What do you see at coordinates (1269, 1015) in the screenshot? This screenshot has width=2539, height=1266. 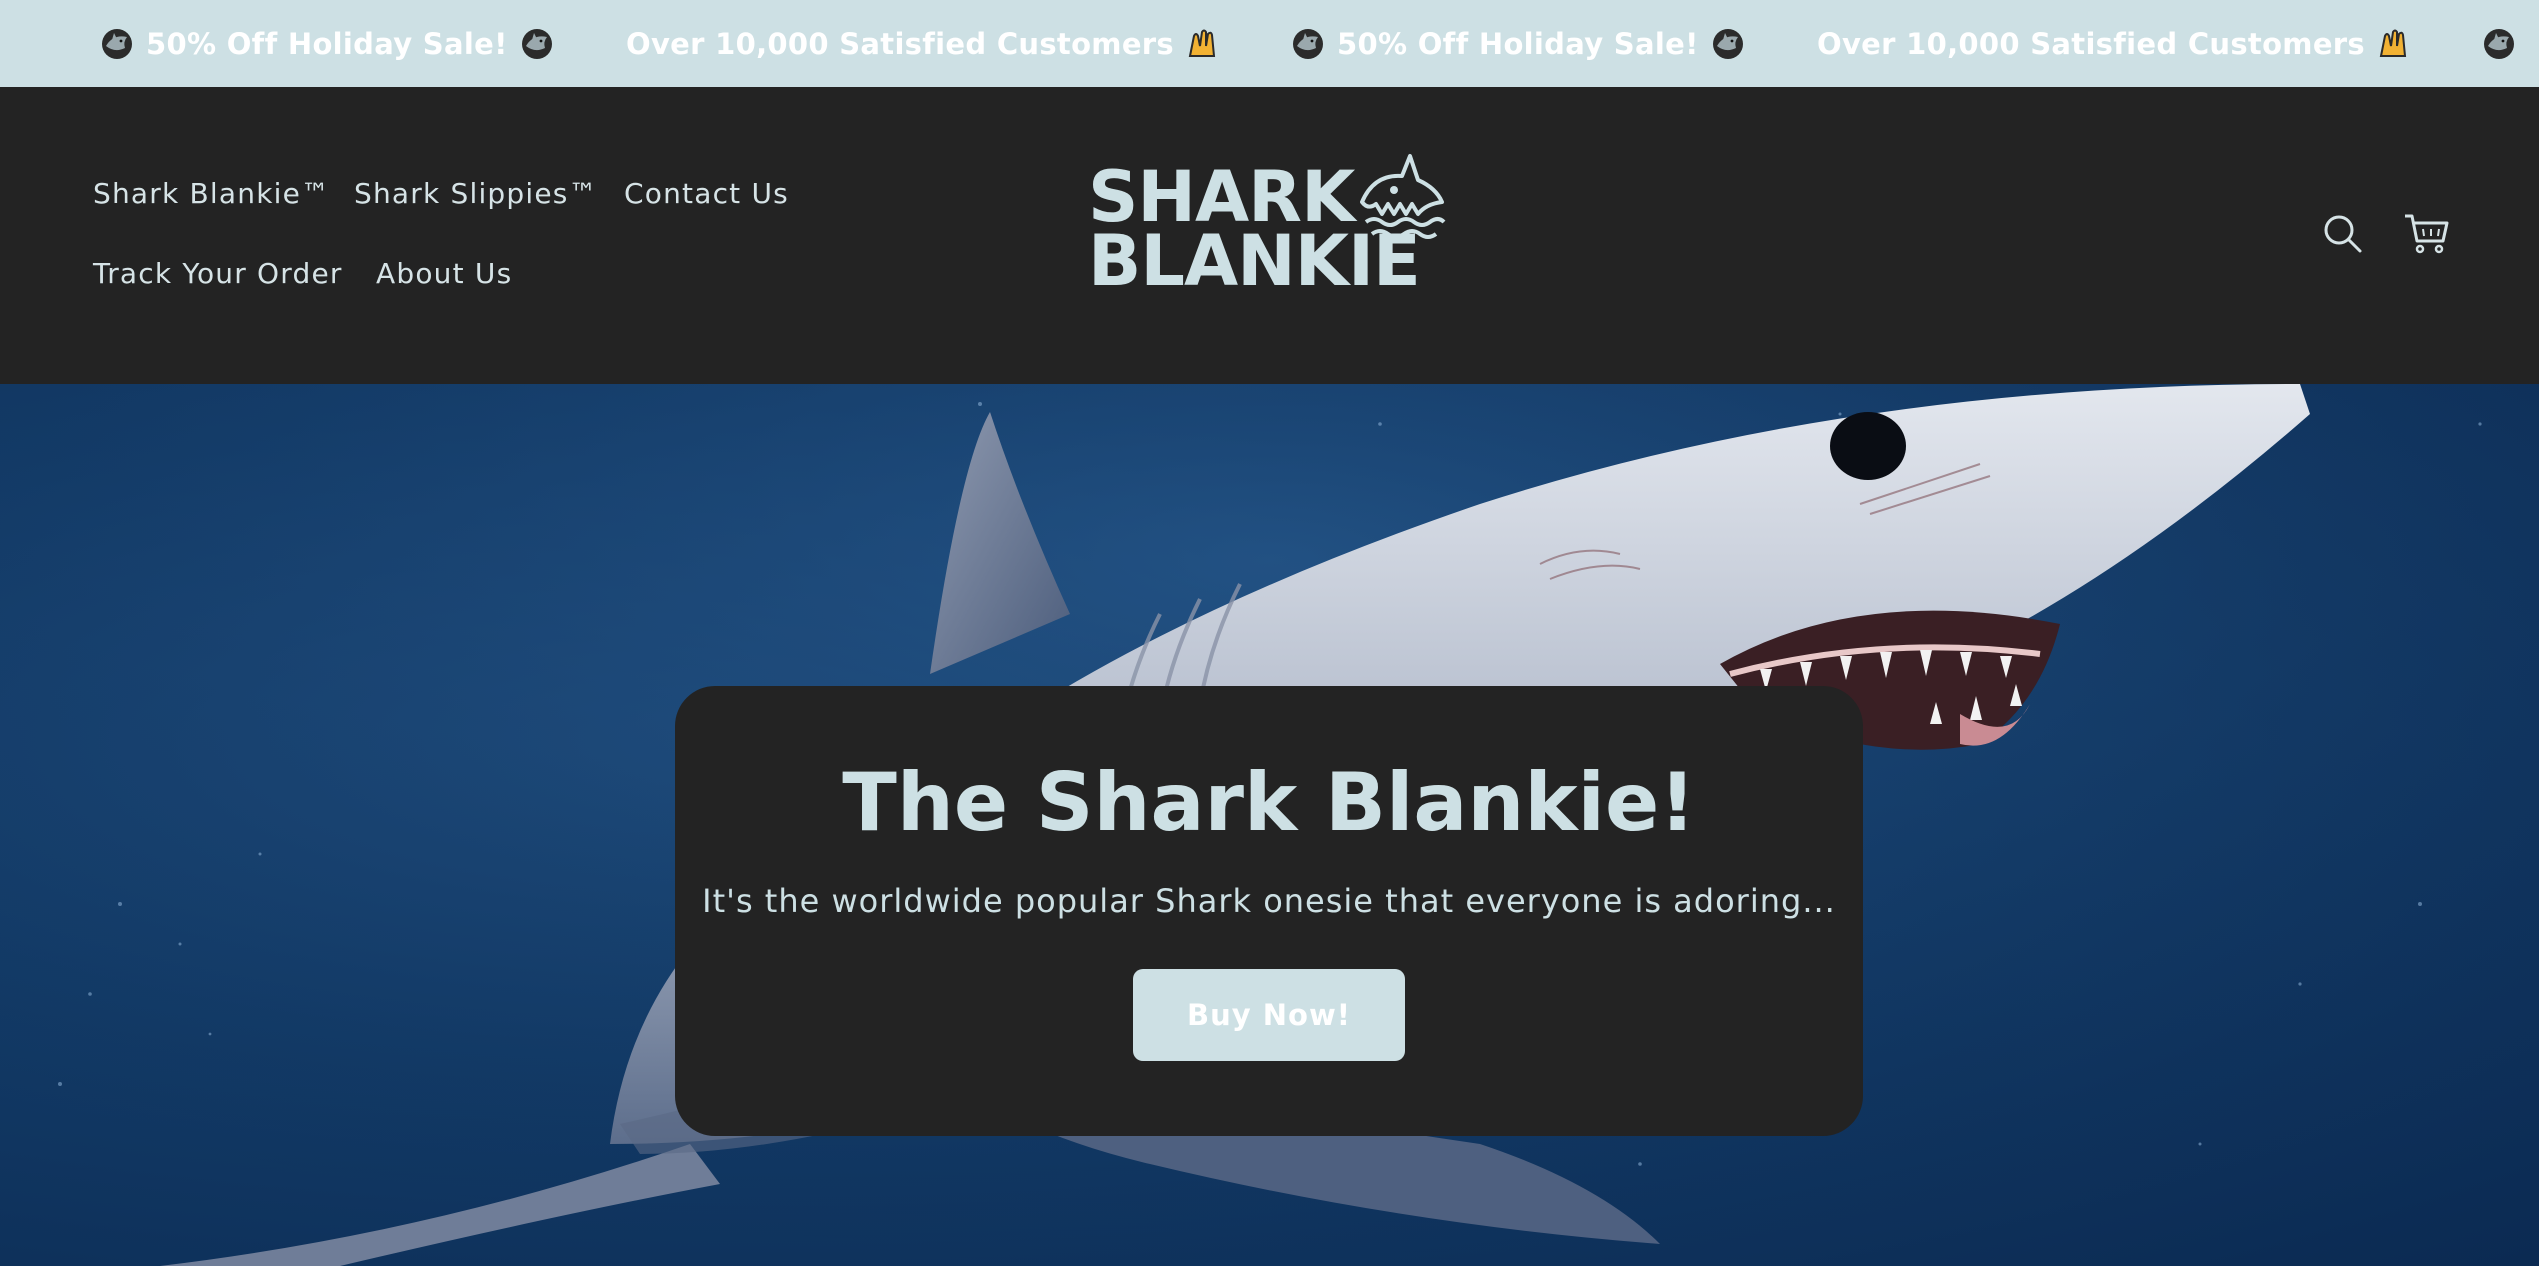 I see `buy-now-button: Buy Now!` at bounding box center [1269, 1015].